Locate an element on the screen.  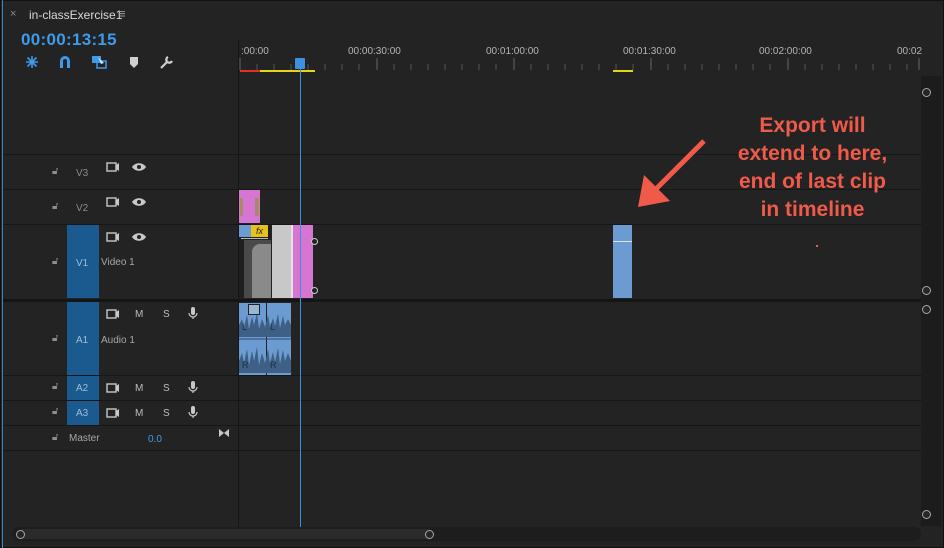
master-volume-value: 0.0 is located at coordinates (155, 439).